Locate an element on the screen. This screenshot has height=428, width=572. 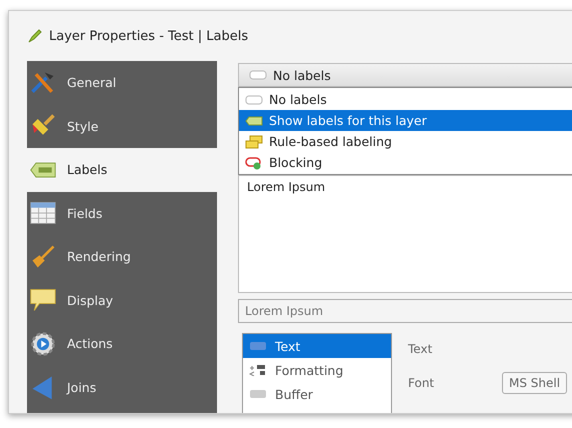
stacked-labels-icon is located at coordinates (254, 141).